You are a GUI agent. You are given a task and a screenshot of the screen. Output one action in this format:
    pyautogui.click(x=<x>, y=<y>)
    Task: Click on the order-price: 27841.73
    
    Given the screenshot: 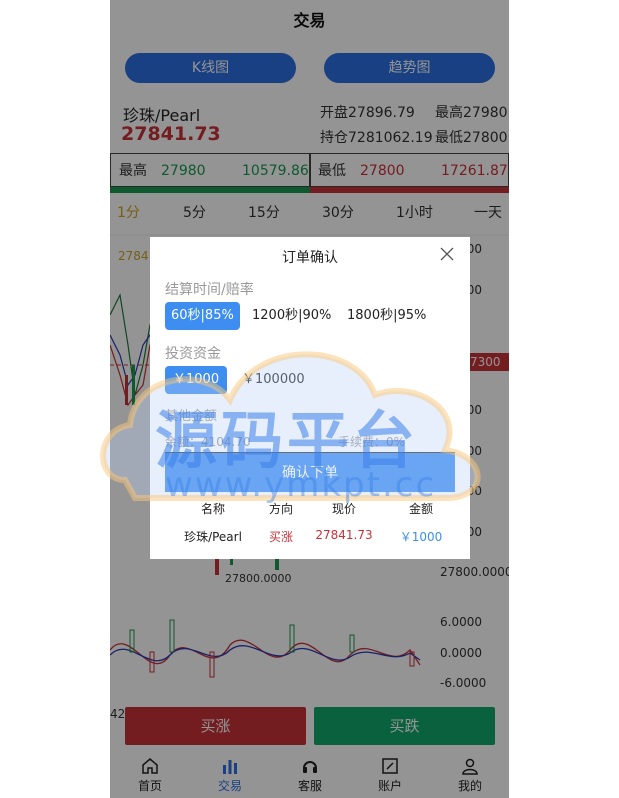 What is the action you would take?
    pyautogui.click(x=344, y=535)
    